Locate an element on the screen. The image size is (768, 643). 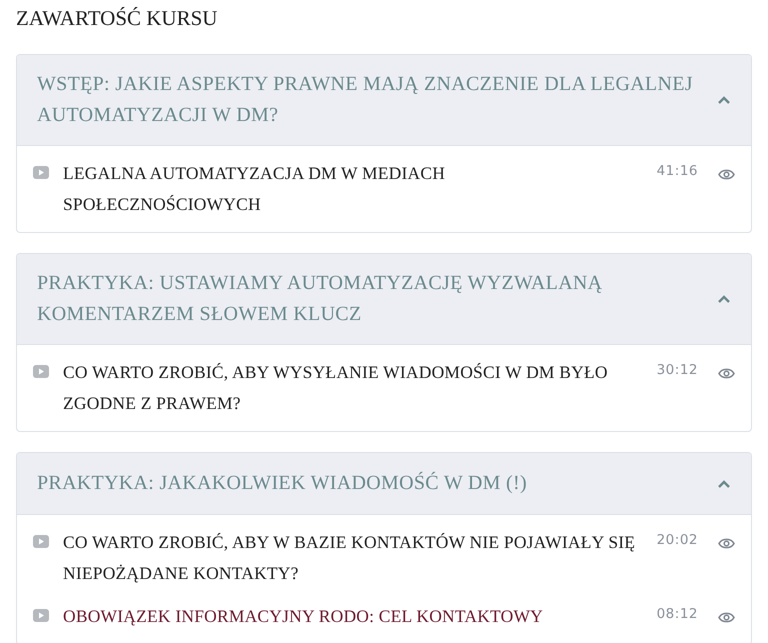
lesson-link: OBOWIĄZEK INFORMACYJNY RODO: CEL KONTAKTOWY is located at coordinates (355, 616).